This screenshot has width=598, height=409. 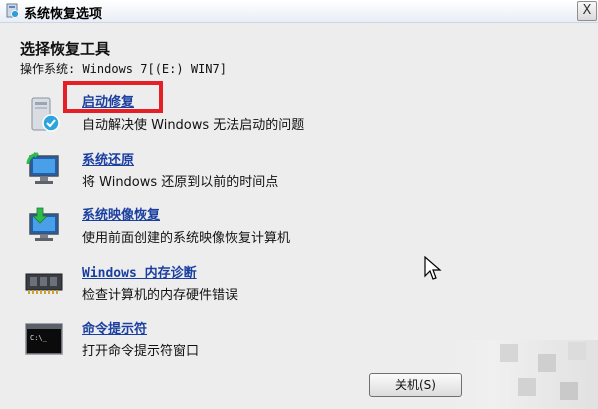 I want to click on window-title: 系统恢复选项, so click(x=63, y=14).